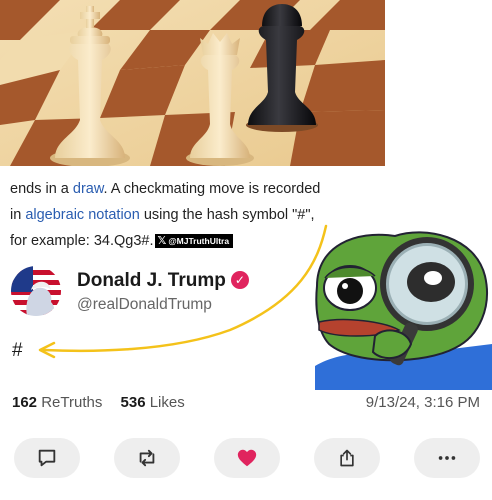 This screenshot has width=492, height=500. Describe the element at coordinates (403, 308) in the screenshot. I see `pepe-magnifying-glass-image` at that location.